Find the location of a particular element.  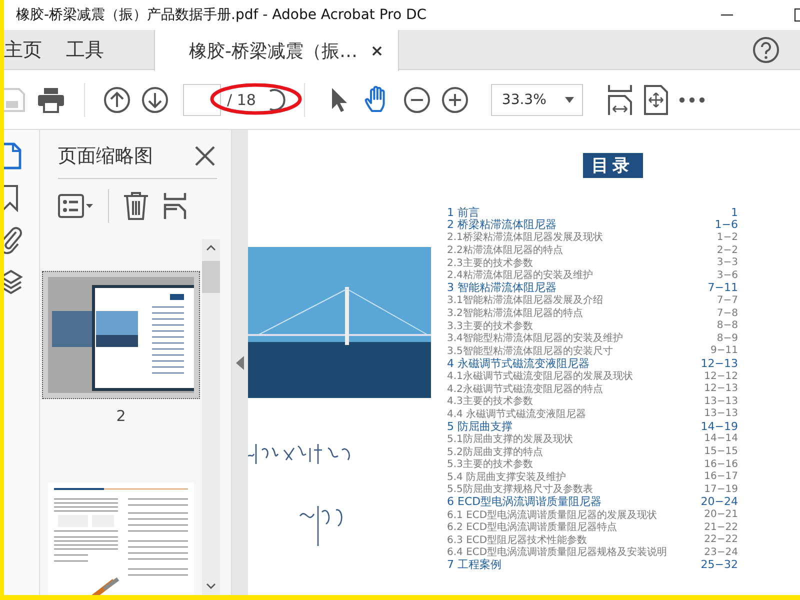

toc-entry: 3.3主要的技术参数 is located at coordinates (490, 326).